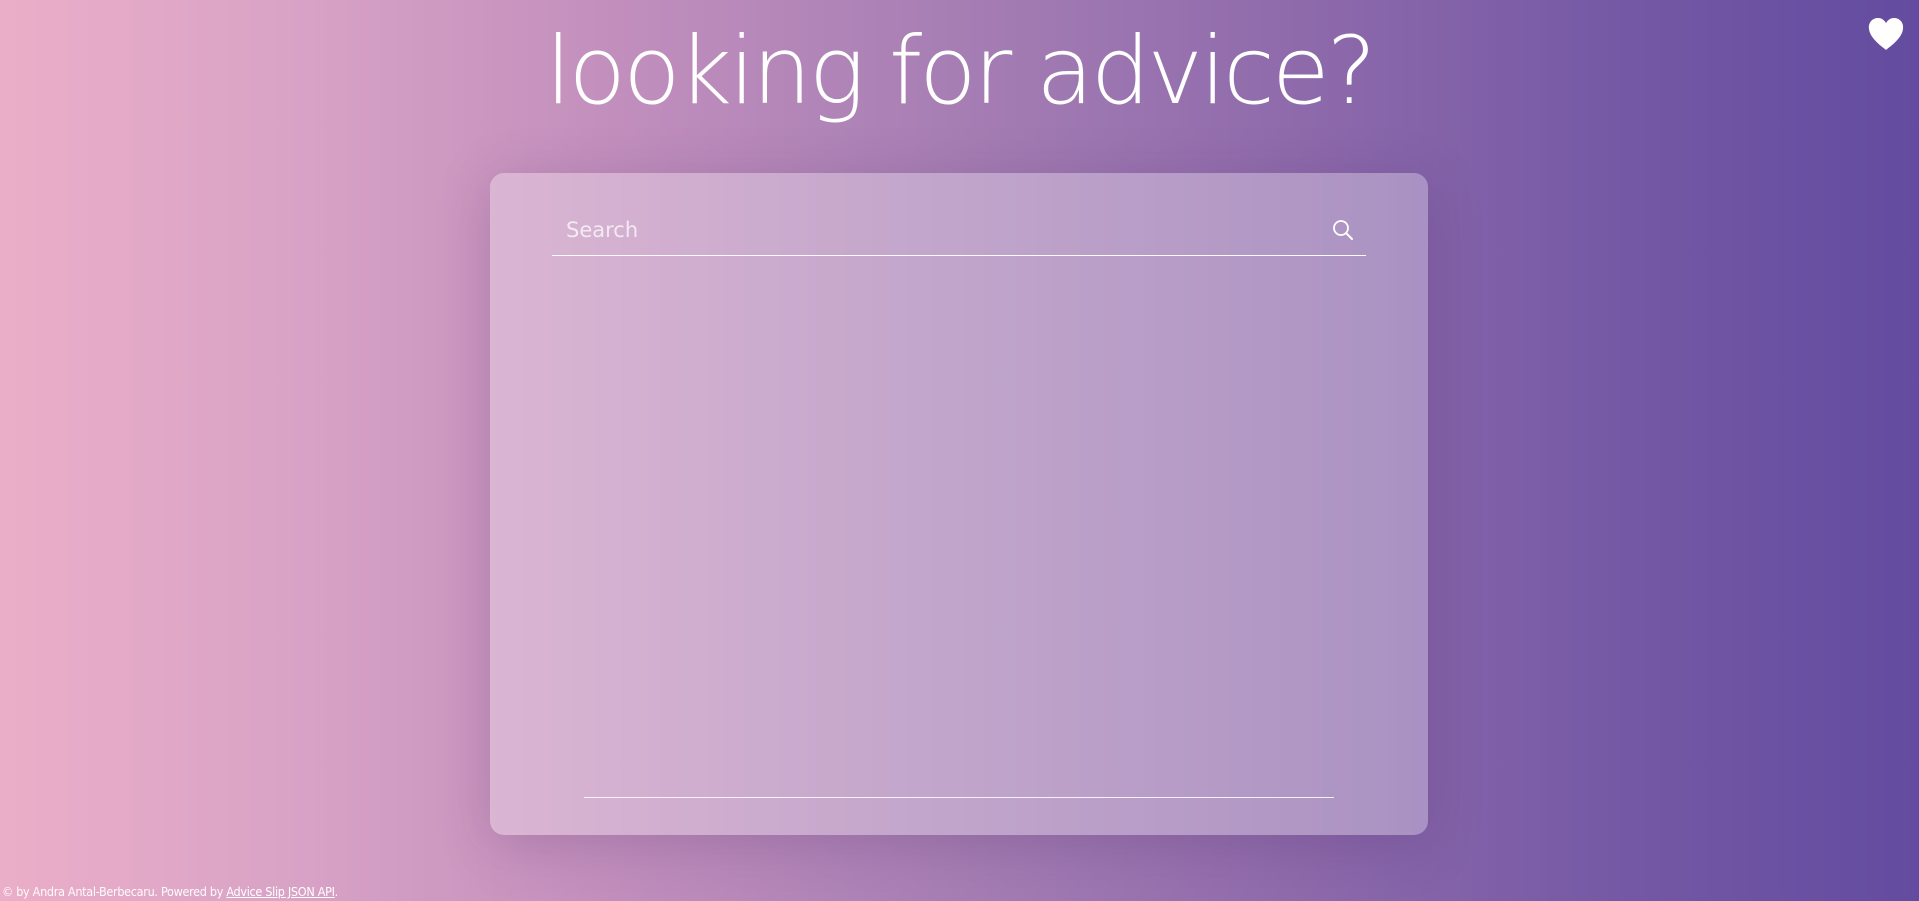 The width and height of the screenshot is (1919, 901). Describe the element at coordinates (959, 797) in the screenshot. I see `divider` at that location.